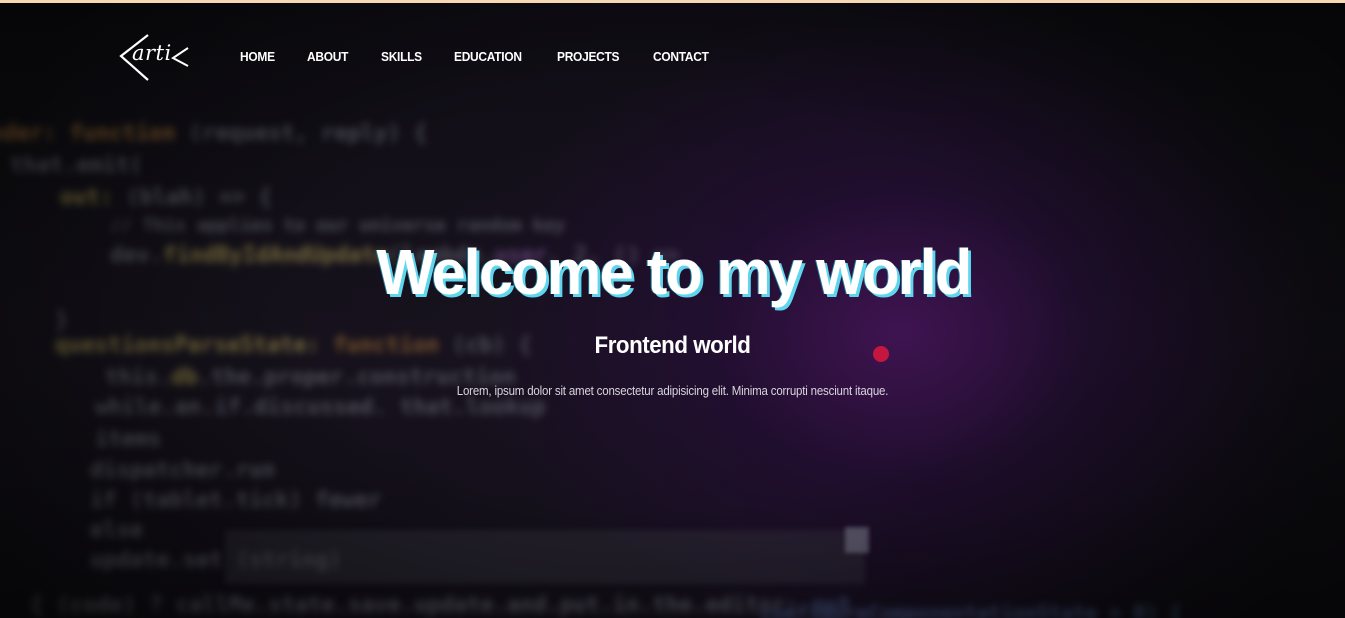 The image size is (1345, 618). I want to click on logo: arti, so click(154, 57).